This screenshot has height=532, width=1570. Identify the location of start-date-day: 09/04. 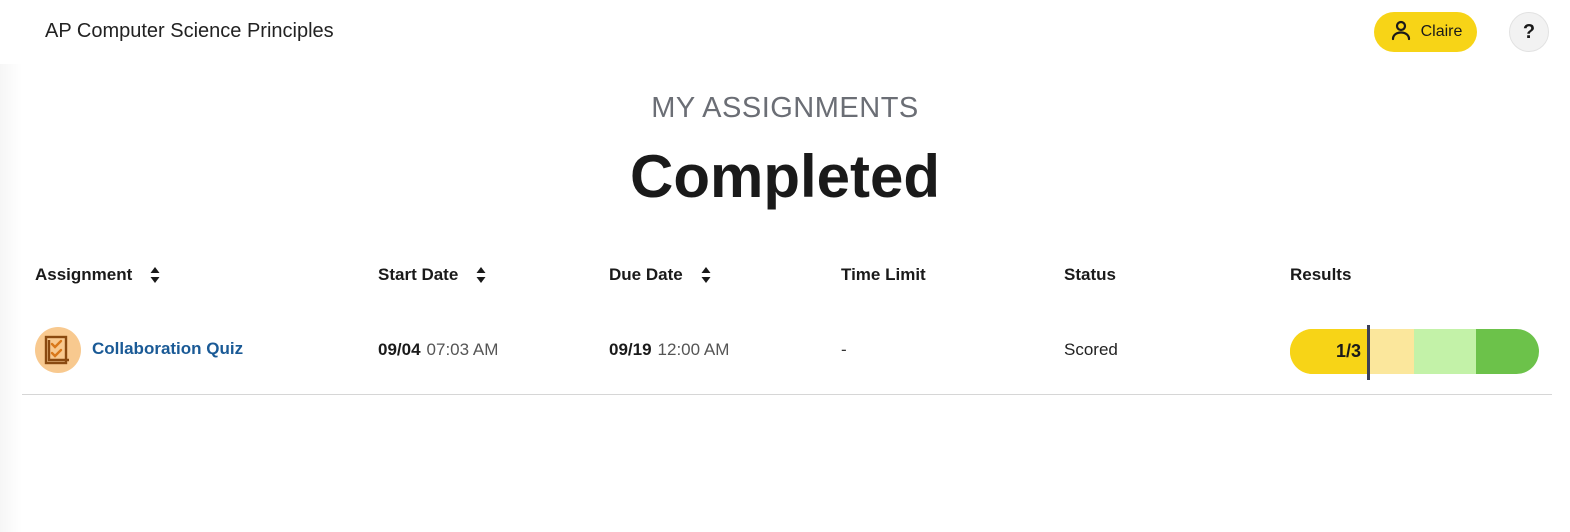
(399, 349).